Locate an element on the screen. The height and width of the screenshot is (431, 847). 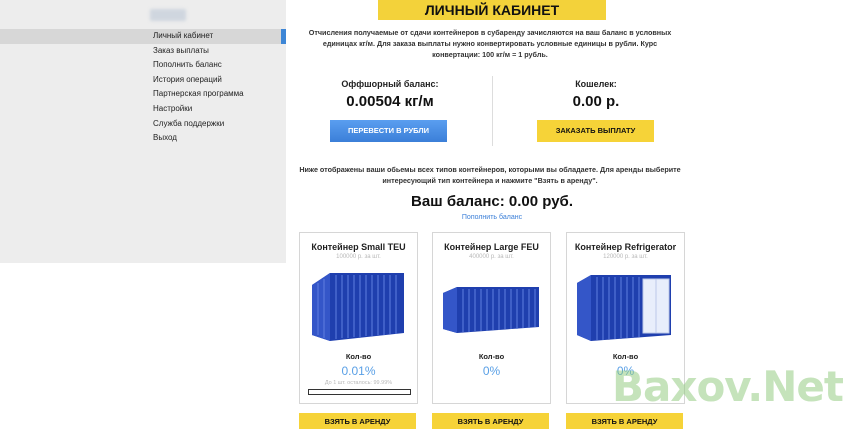
sidebar-item-payout-order: Заказ выплаты is located at coordinates (143, 51).